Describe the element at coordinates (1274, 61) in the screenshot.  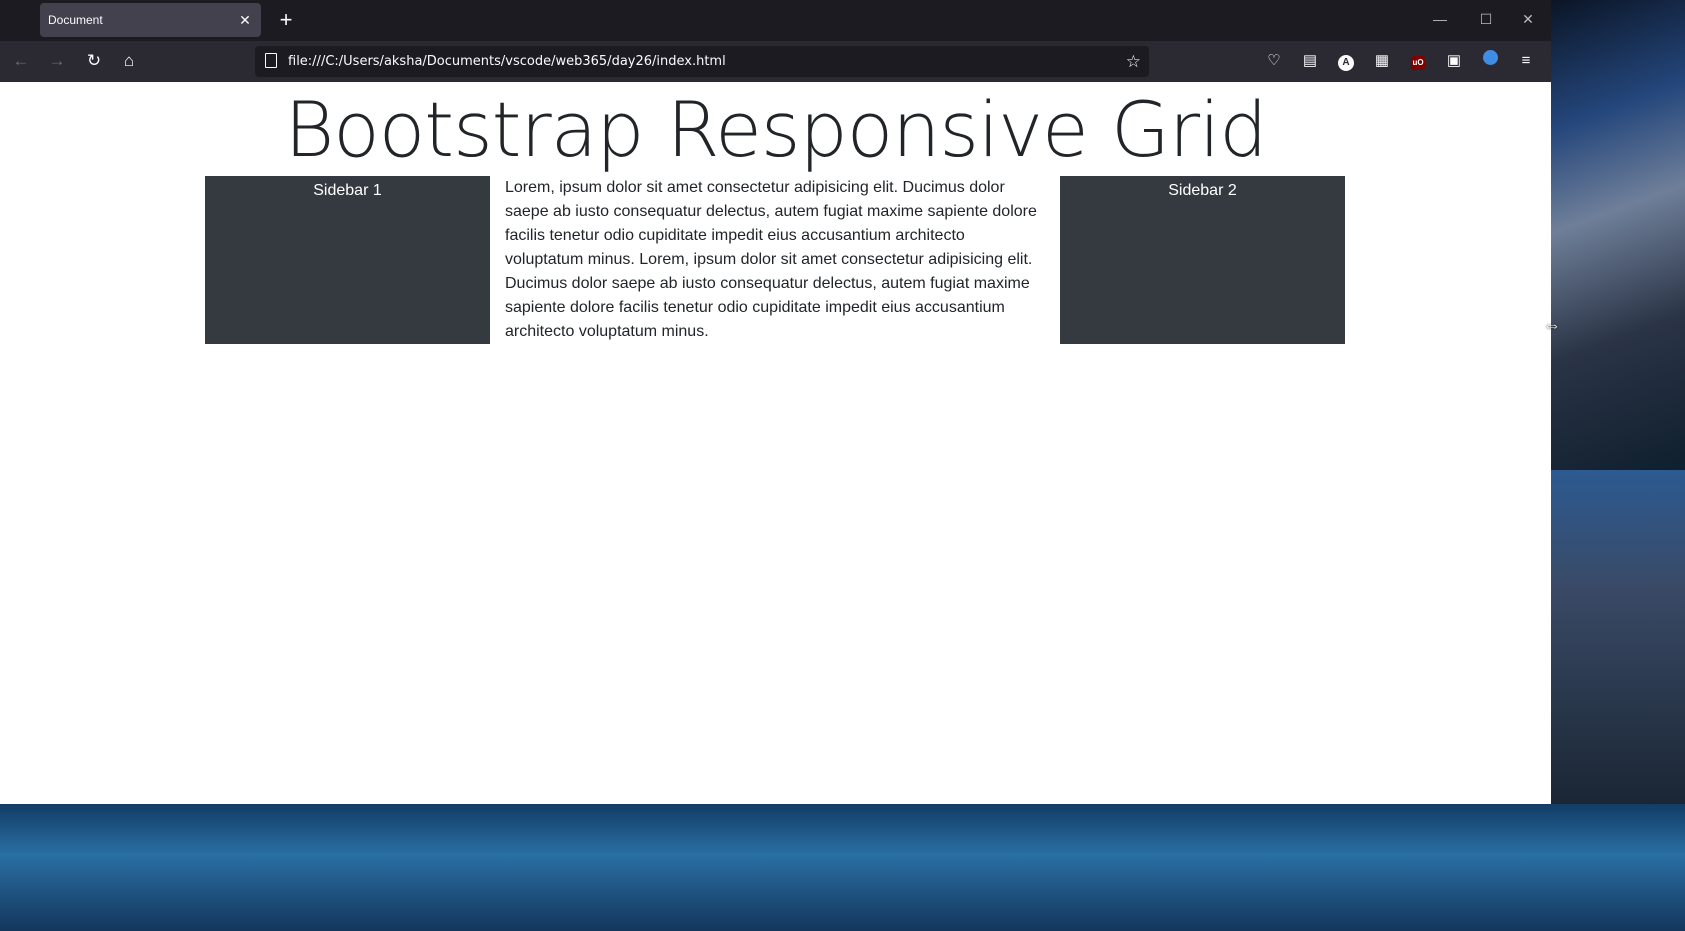
I see `pocket-icon: ♡` at that location.